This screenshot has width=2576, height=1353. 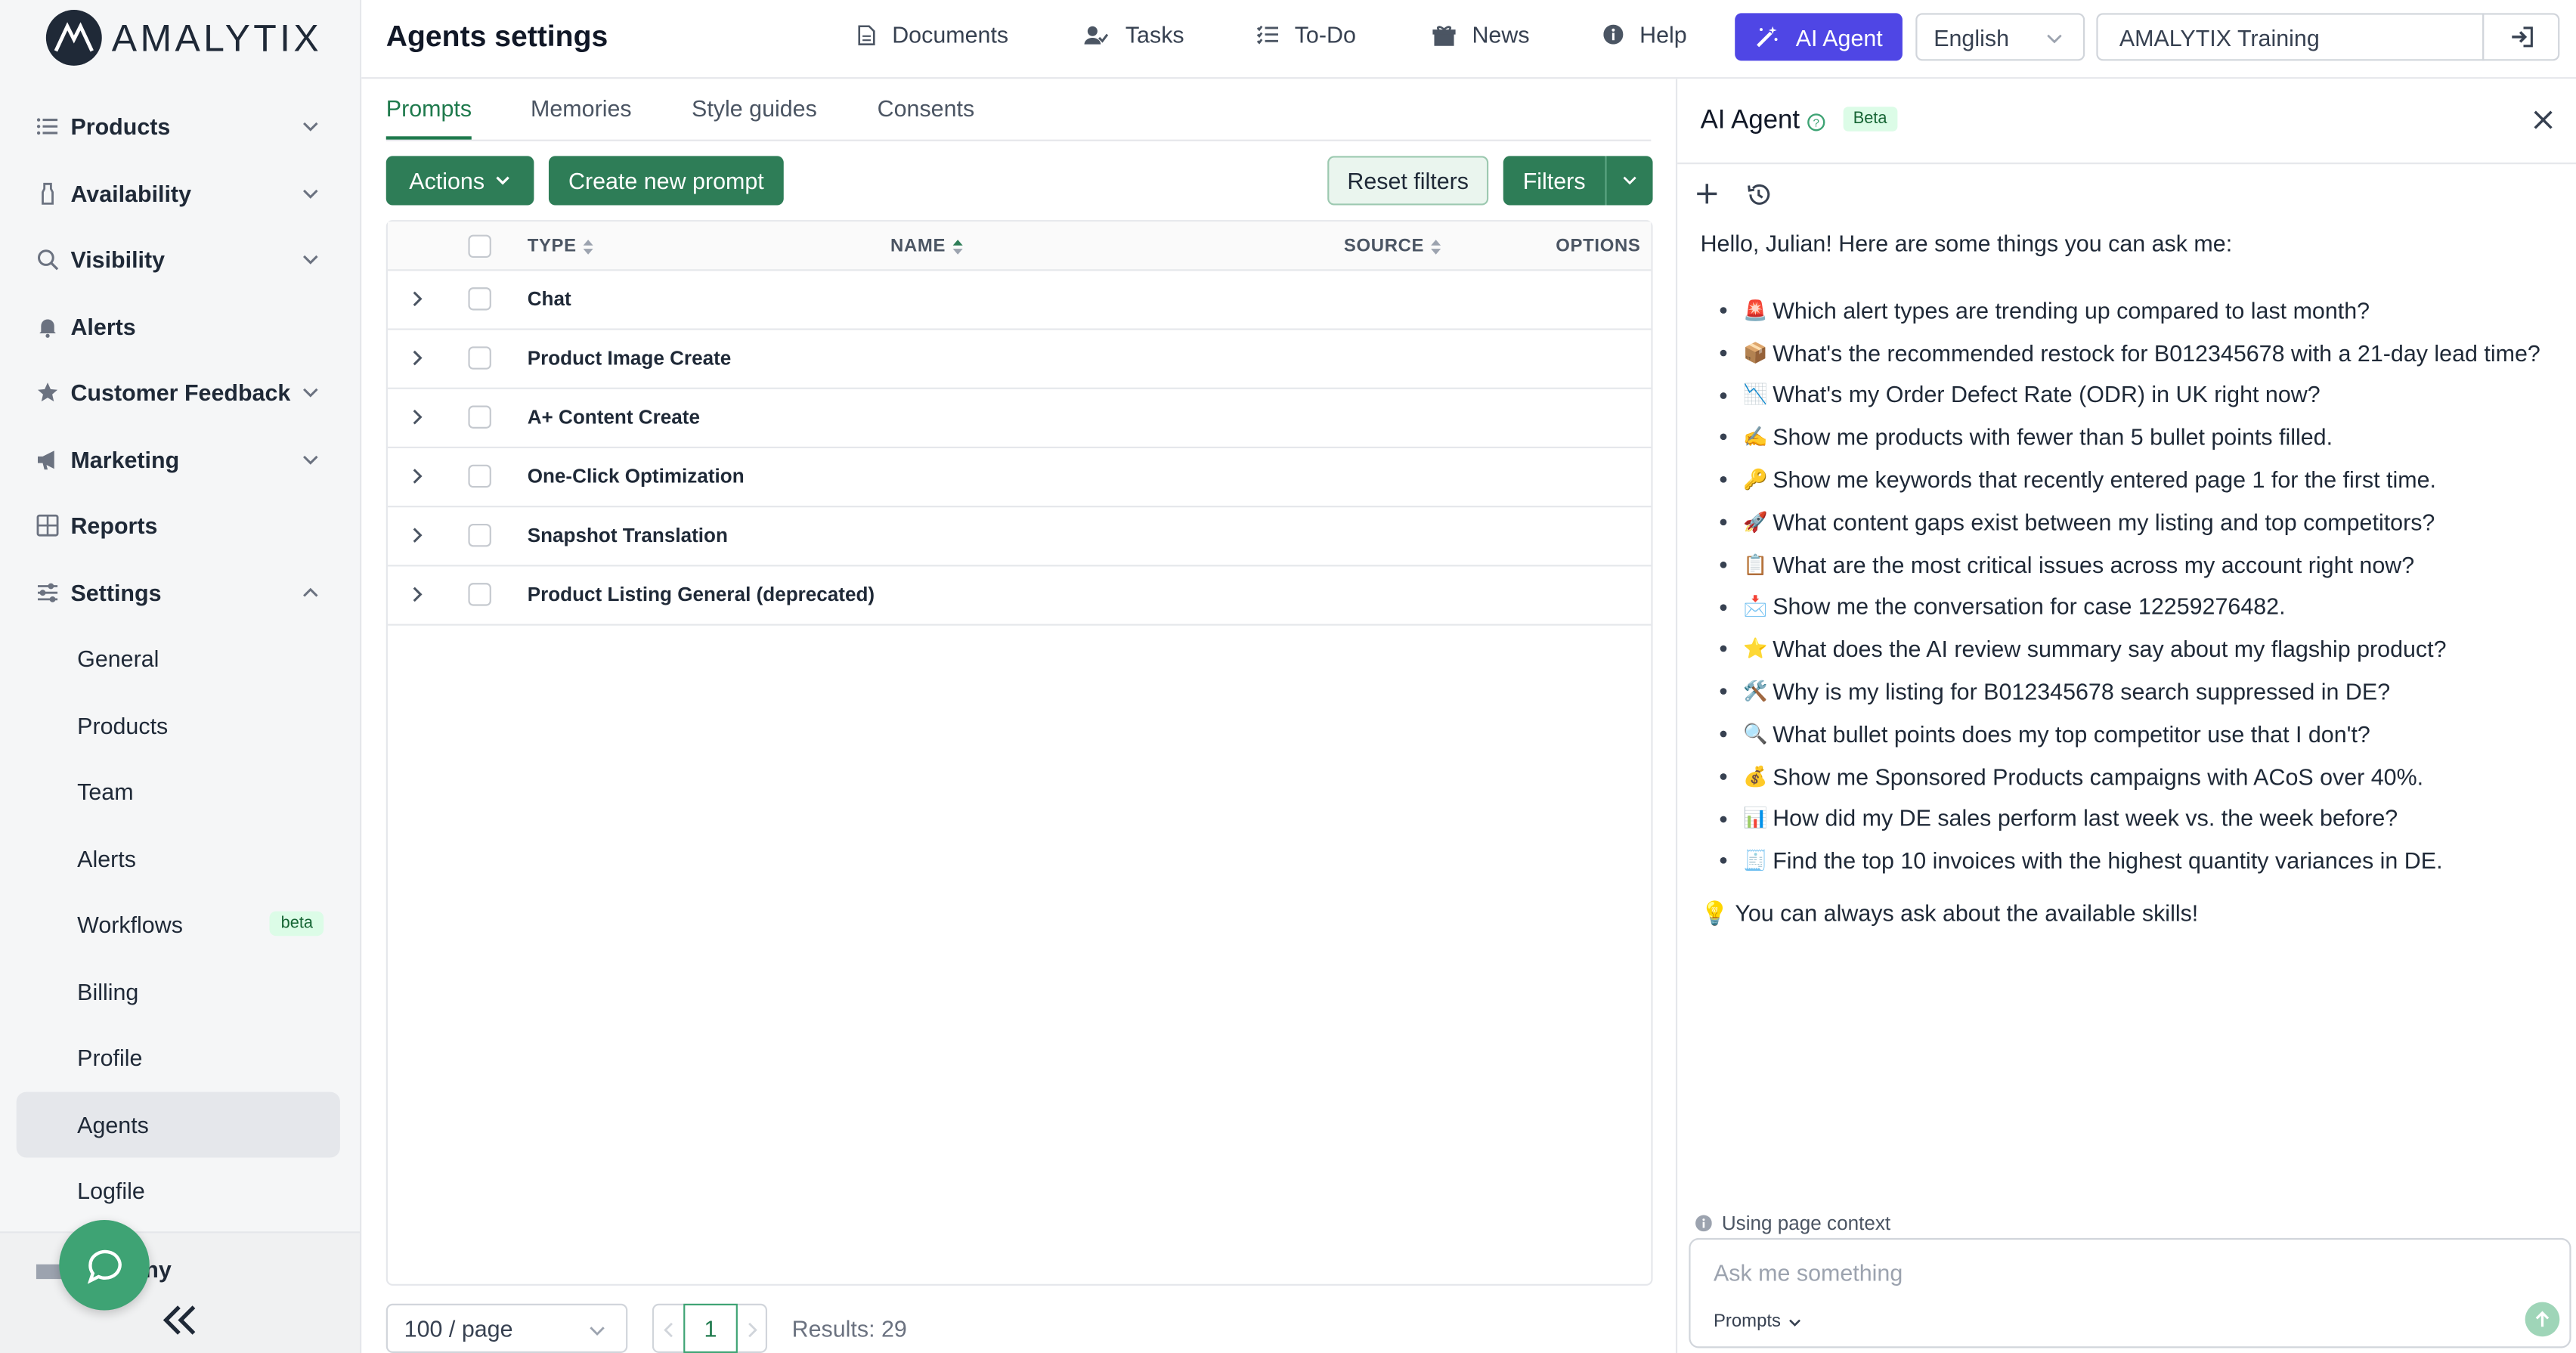 What do you see at coordinates (1645, 34) in the screenshot?
I see `help-link: Help` at bounding box center [1645, 34].